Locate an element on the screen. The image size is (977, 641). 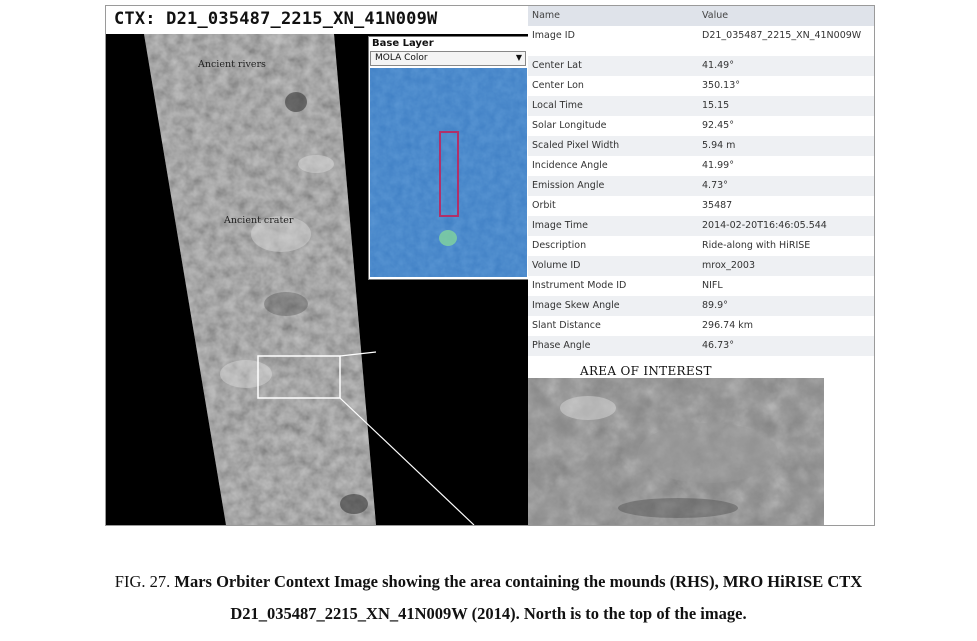
row-name: Emission Angle is located at coordinates (568, 185).